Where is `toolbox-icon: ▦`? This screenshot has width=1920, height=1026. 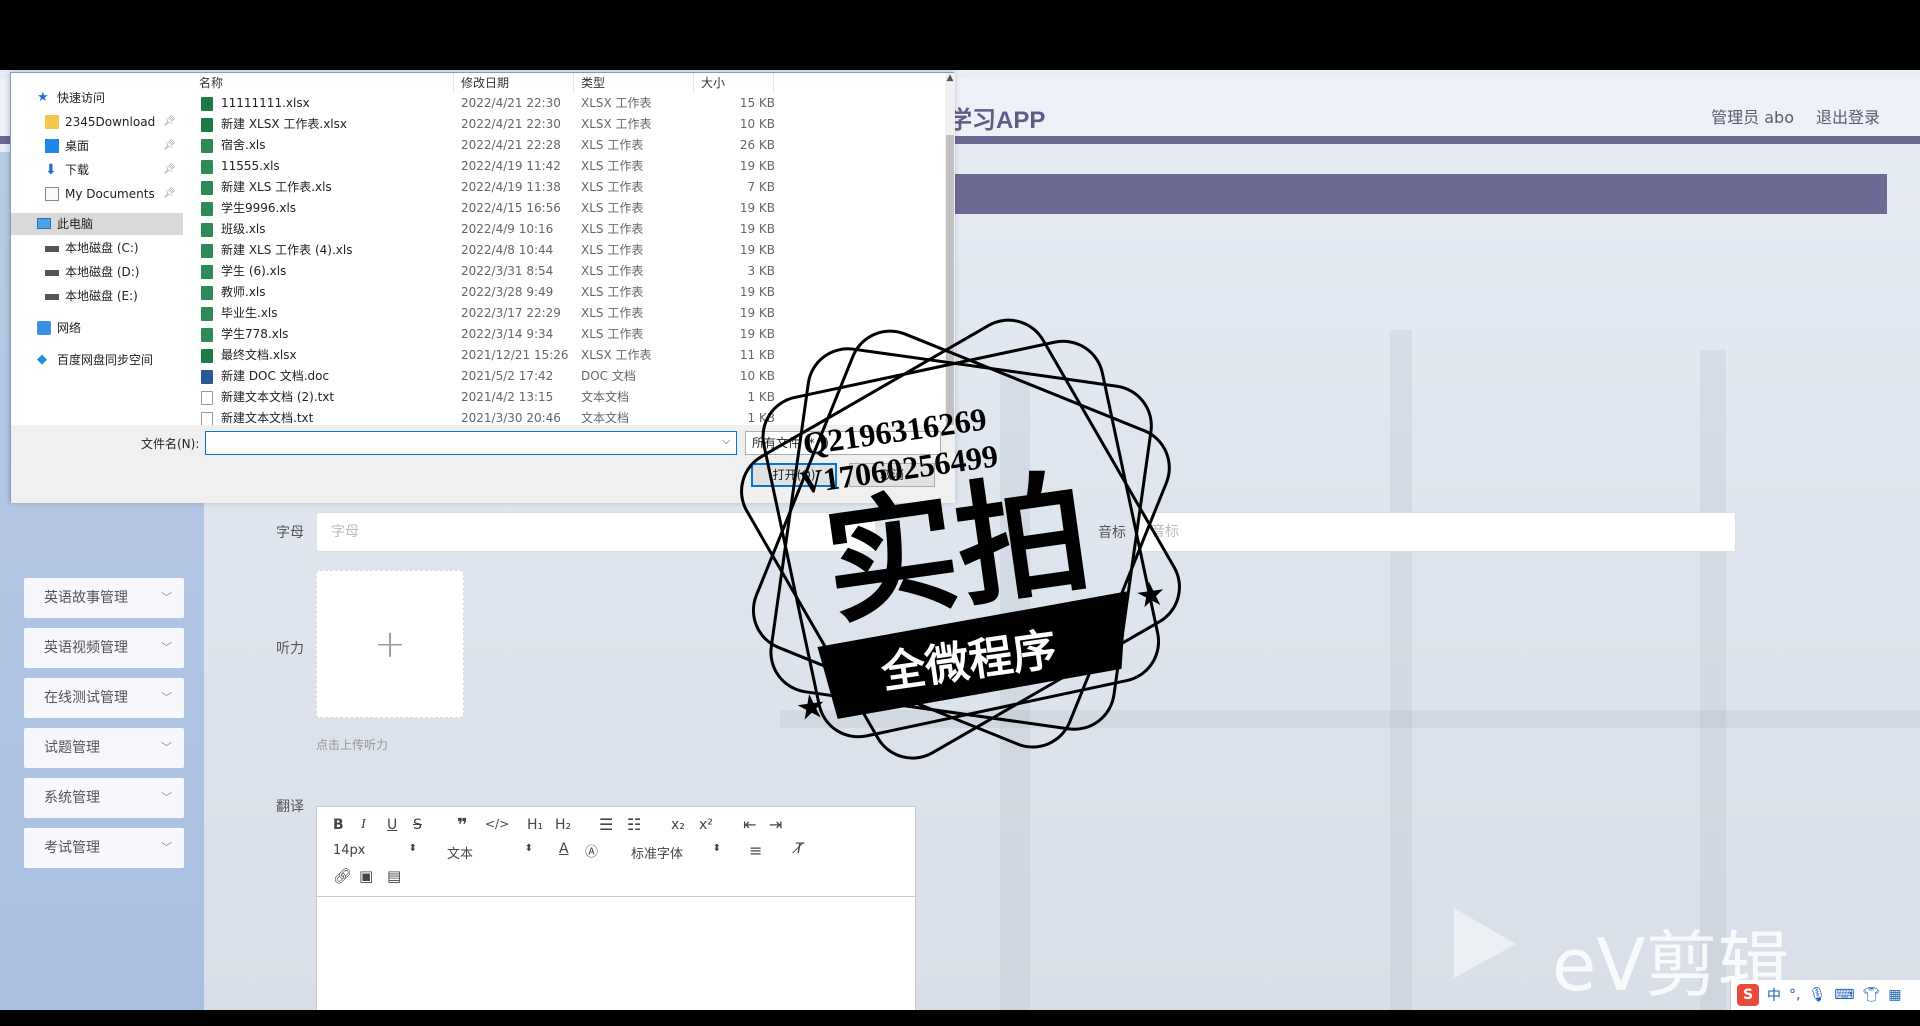
toolbox-icon: ▦ is located at coordinates (1894, 995).